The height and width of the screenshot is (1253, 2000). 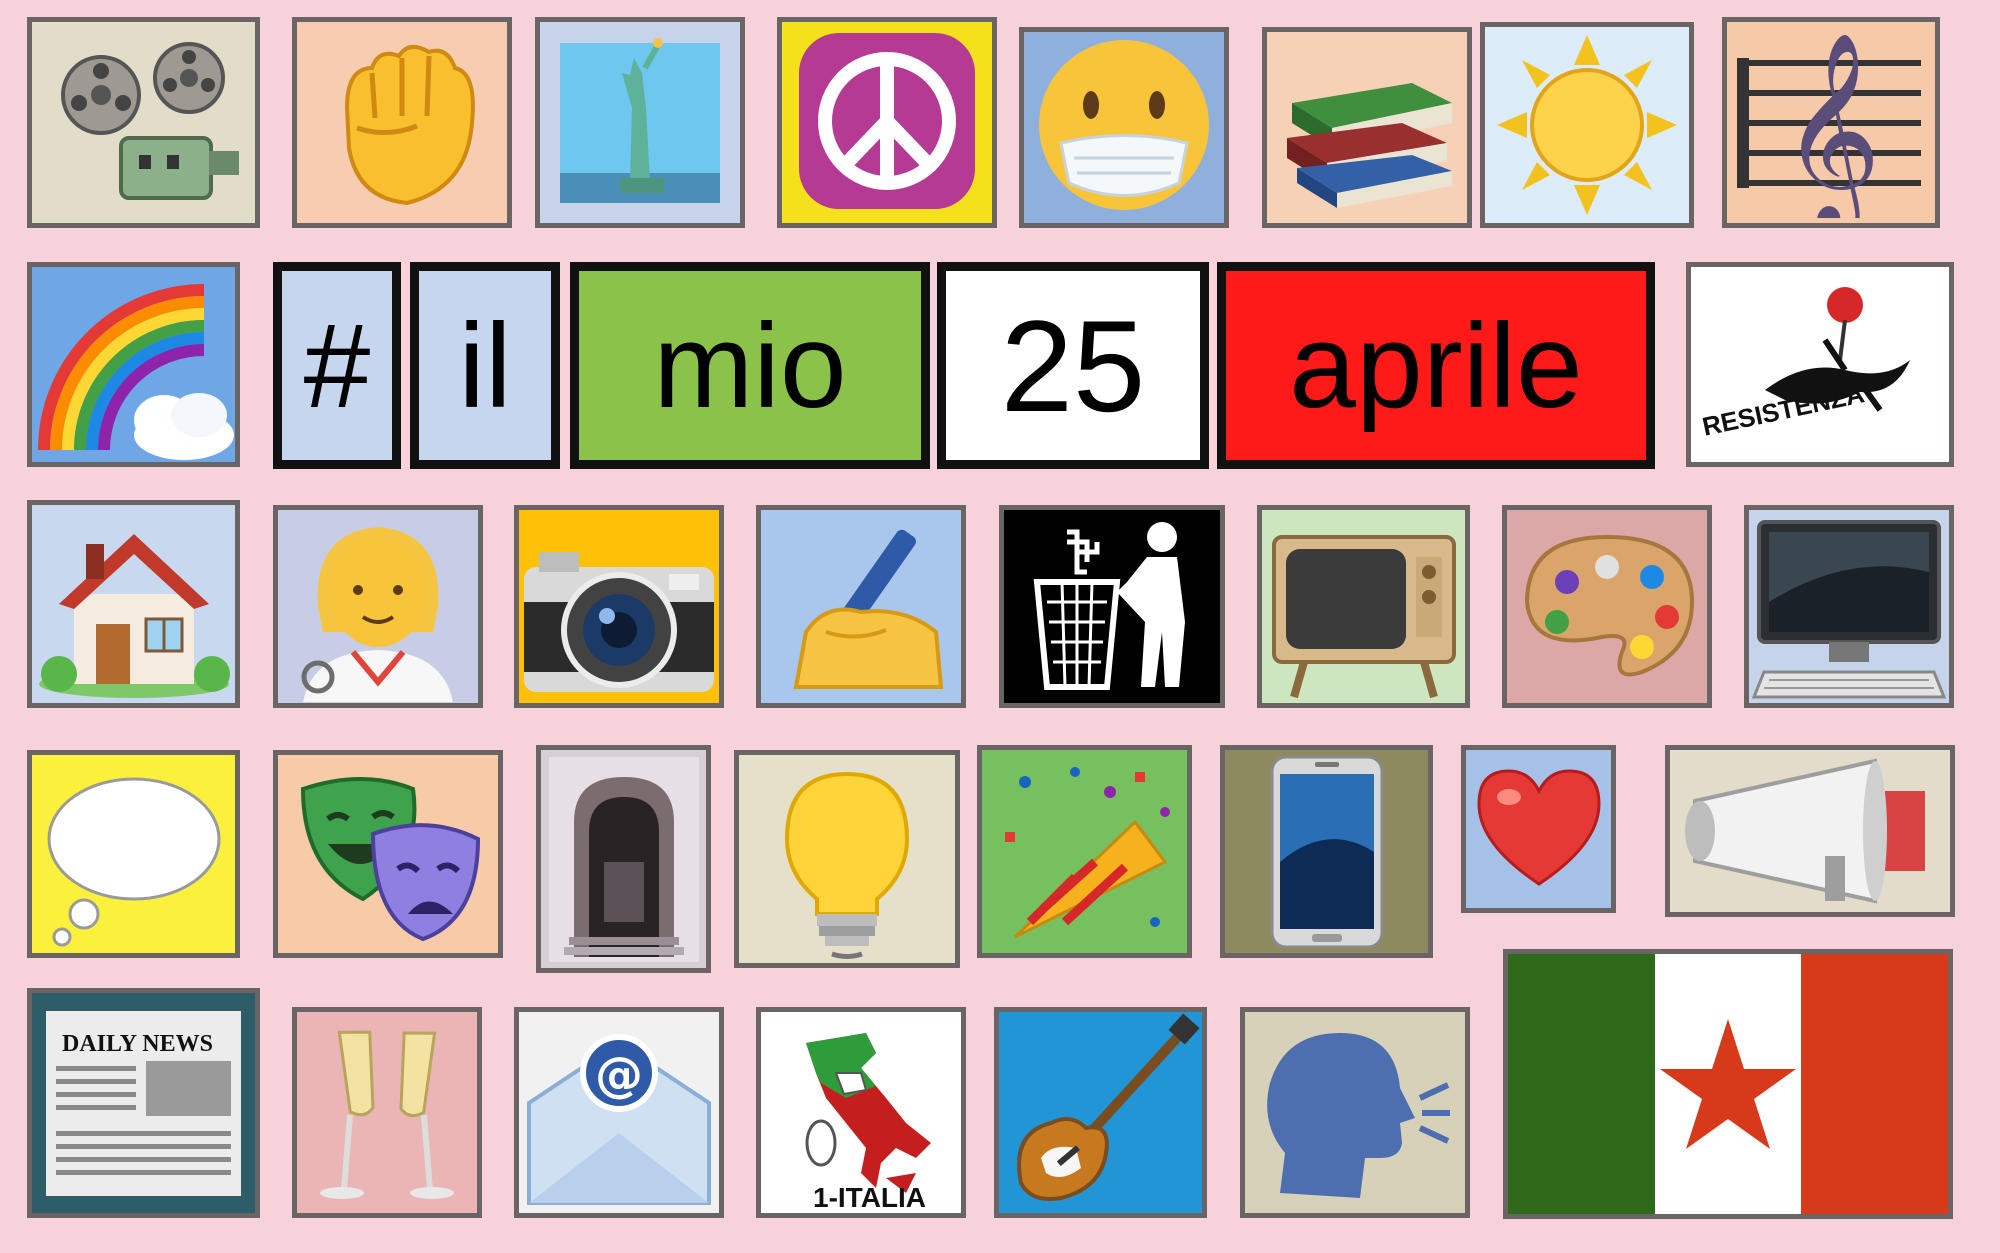 What do you see at coordinates (377, 614) in the screenshot?
I see `woman-doctor-icon` at bounding box center [377, 614].